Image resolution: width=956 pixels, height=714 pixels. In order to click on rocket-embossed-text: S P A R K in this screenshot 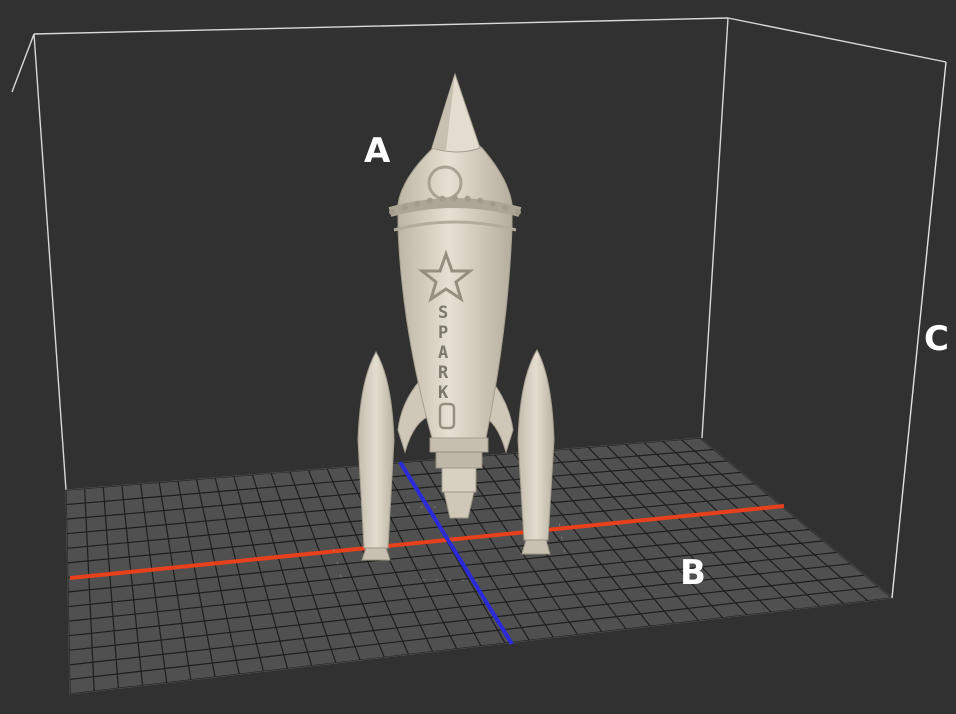, I will do `click(443, 353)`.